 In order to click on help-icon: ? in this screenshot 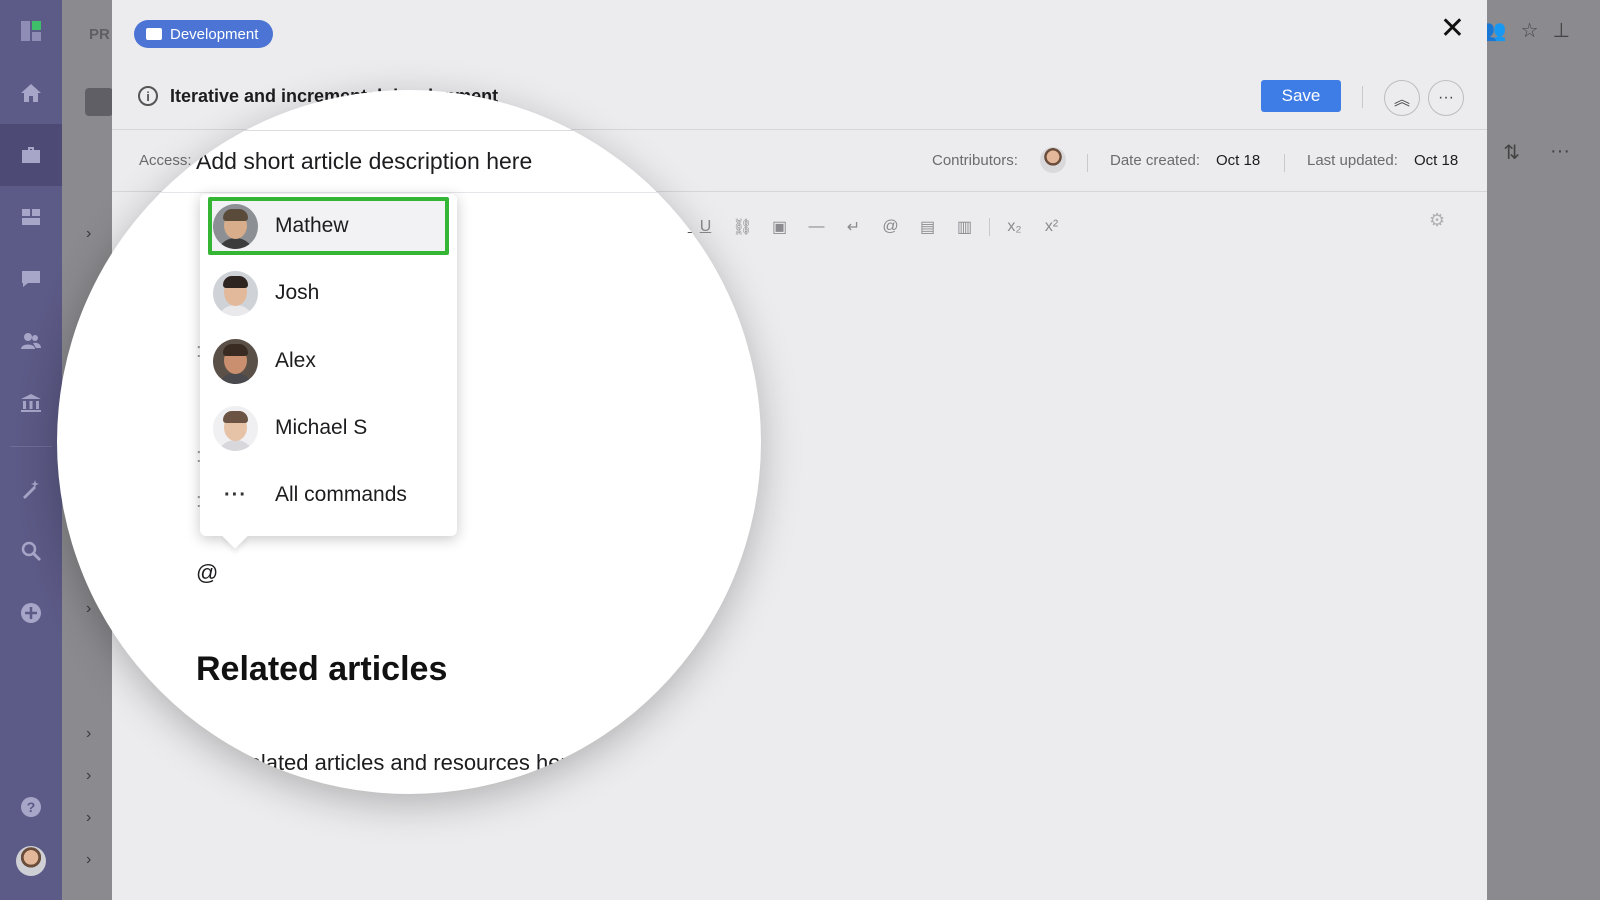, I will do `click(31, 807)`.